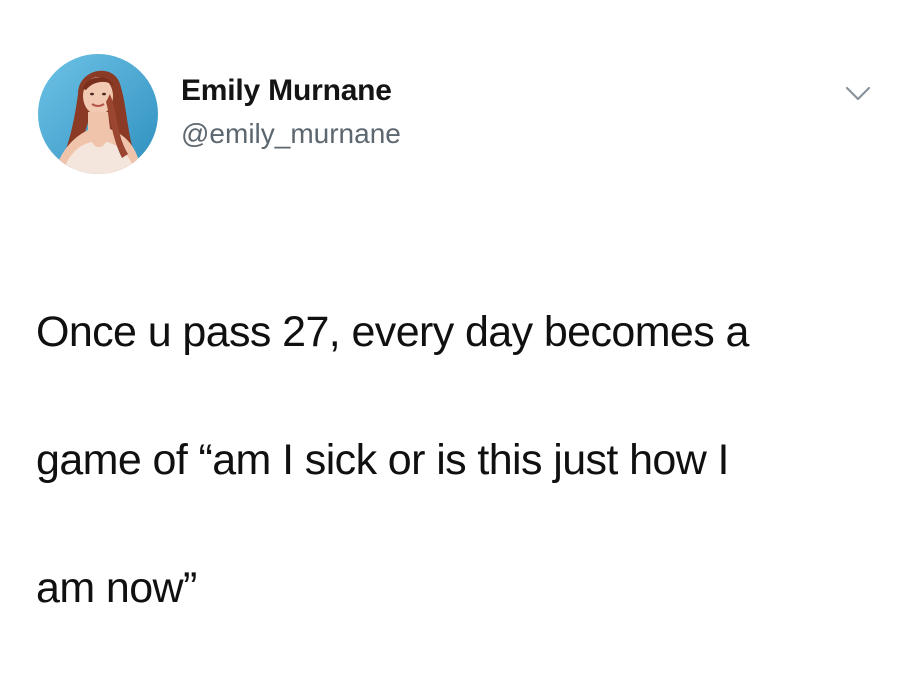 This screenshot has height=684, width=900. I want to click on author-name: Emily Murnane, so click(286, 91).